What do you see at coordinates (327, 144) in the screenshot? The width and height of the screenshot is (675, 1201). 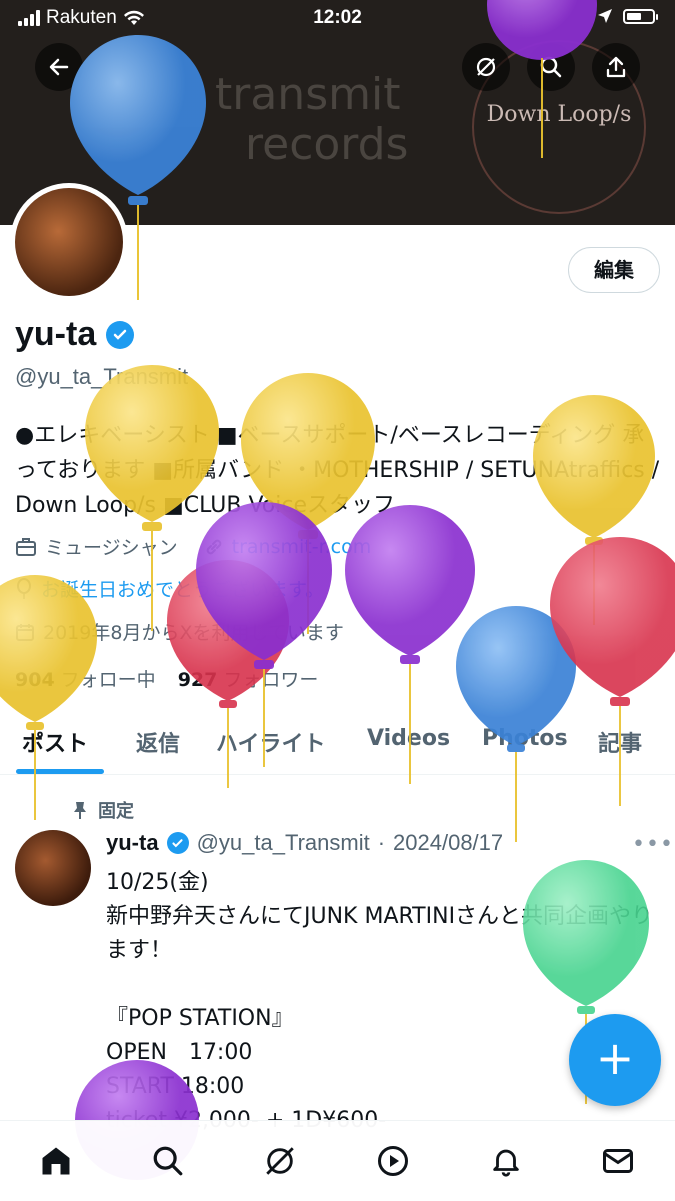 I see `logo-text-records: records` at bounding box center [327, 144].